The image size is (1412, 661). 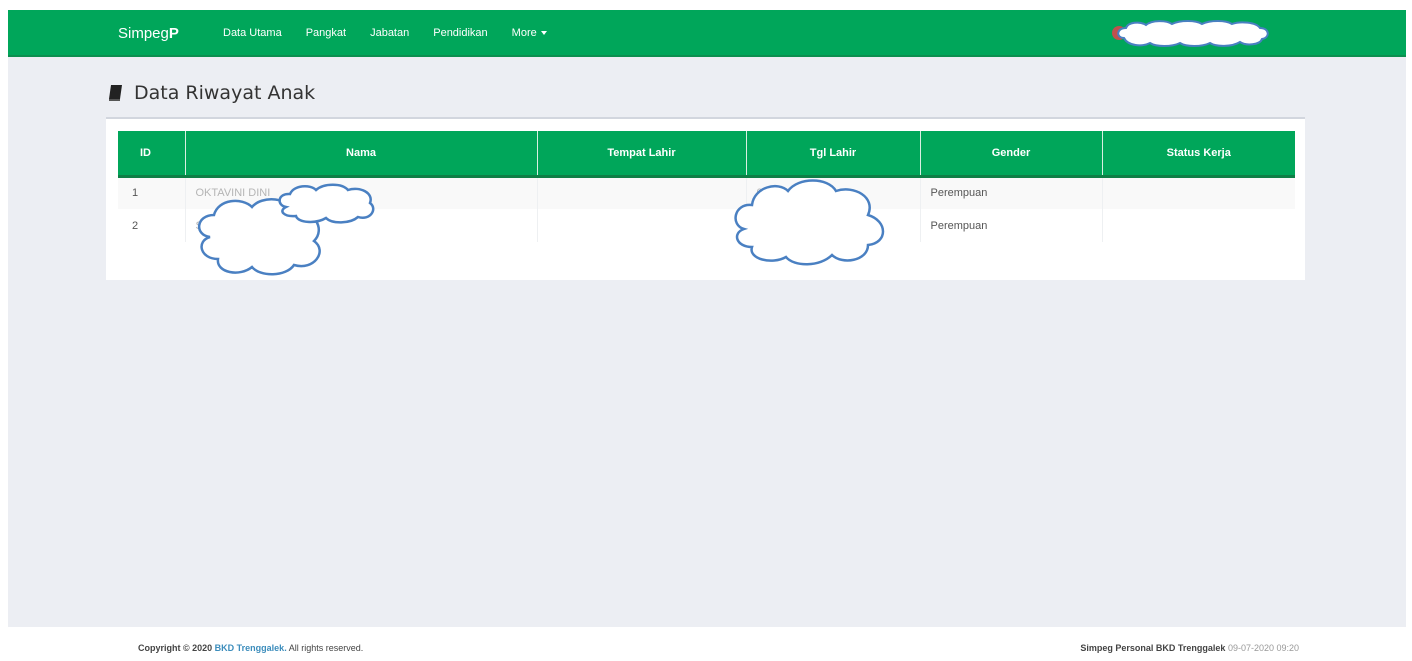 I want to click on col-header-tempat-lahir: Tempat Lahir, so click(x=641, y=153).